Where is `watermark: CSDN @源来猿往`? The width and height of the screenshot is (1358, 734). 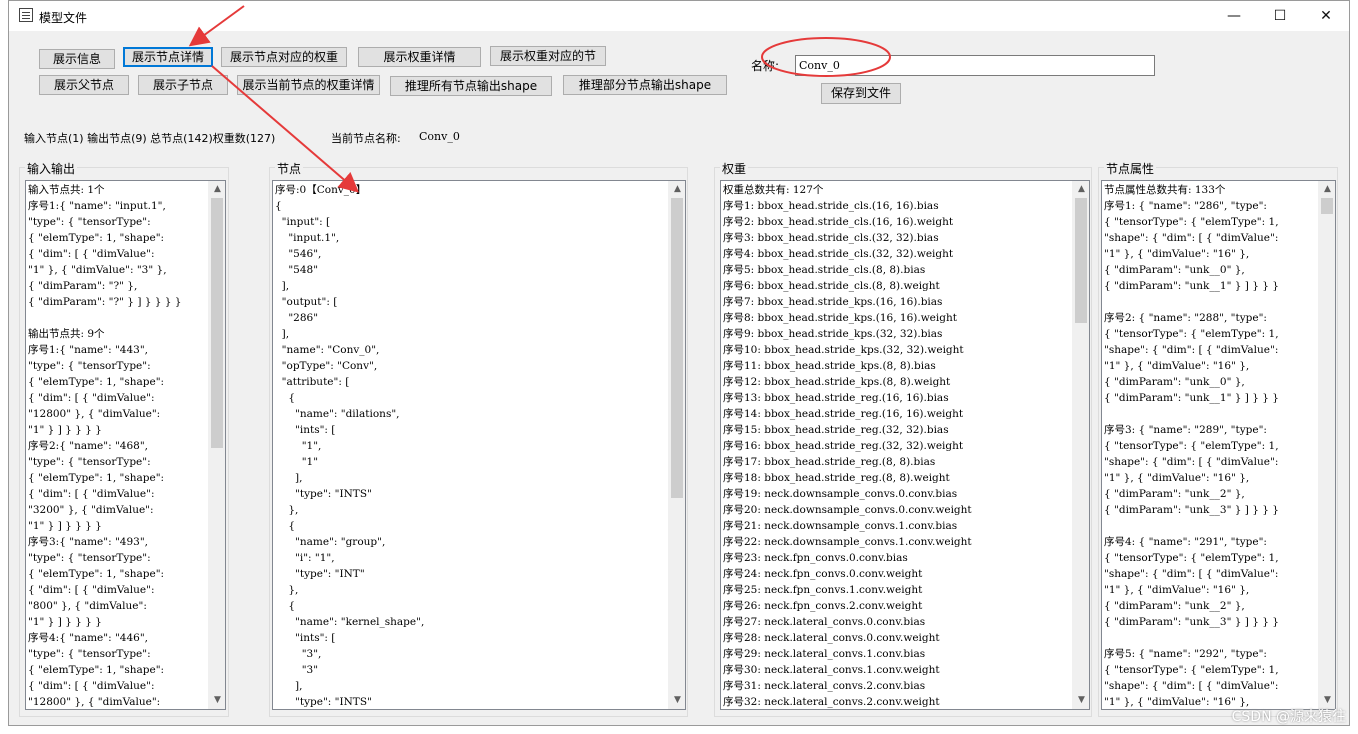
watermark: CSDN @源来猿往 is located at coordinates (1288, 717).